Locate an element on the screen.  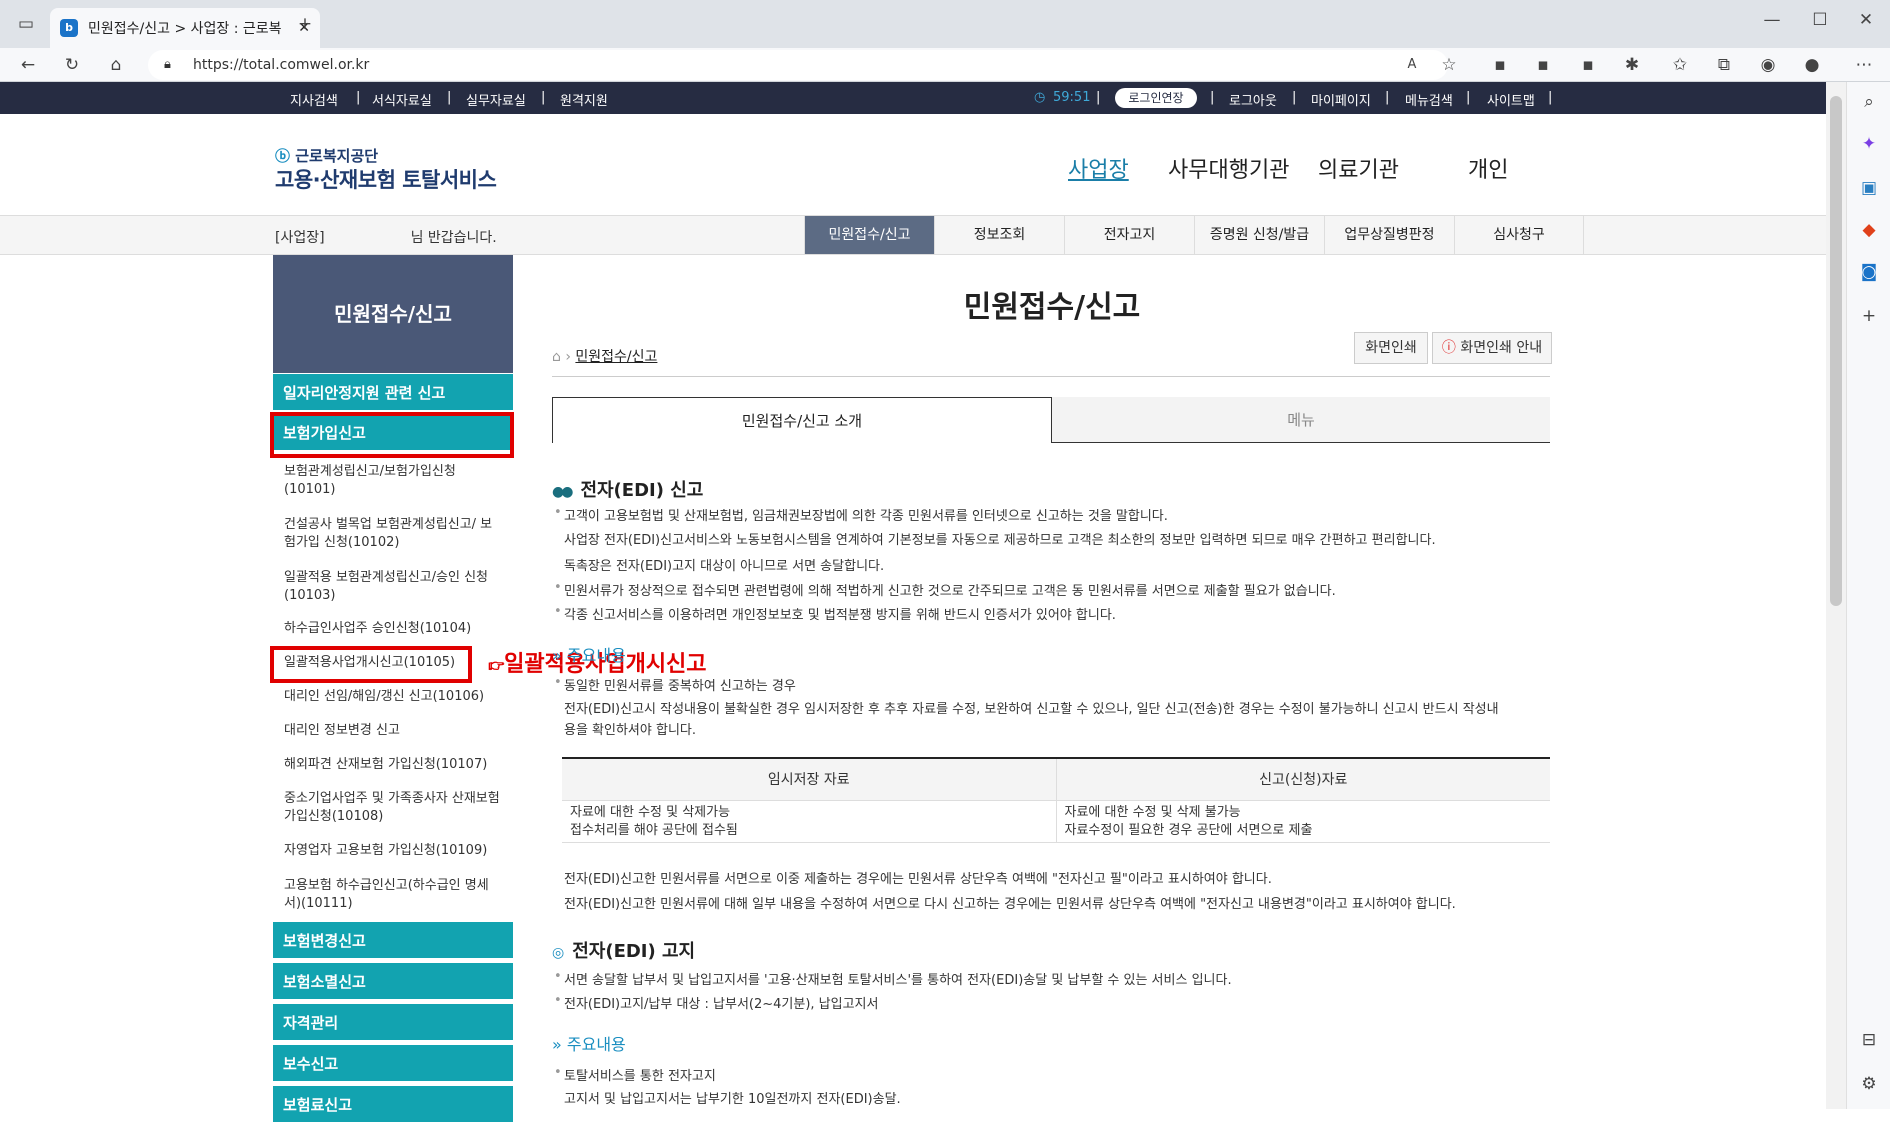
copilot-sparkle-icon: ✦ is located at coordinates (1869, 144).